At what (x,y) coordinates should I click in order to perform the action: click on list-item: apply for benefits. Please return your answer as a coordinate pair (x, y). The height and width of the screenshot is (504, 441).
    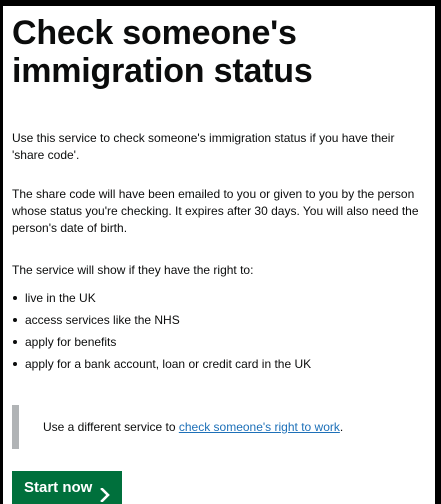
    Looking at the image, I should click on (220, 342).